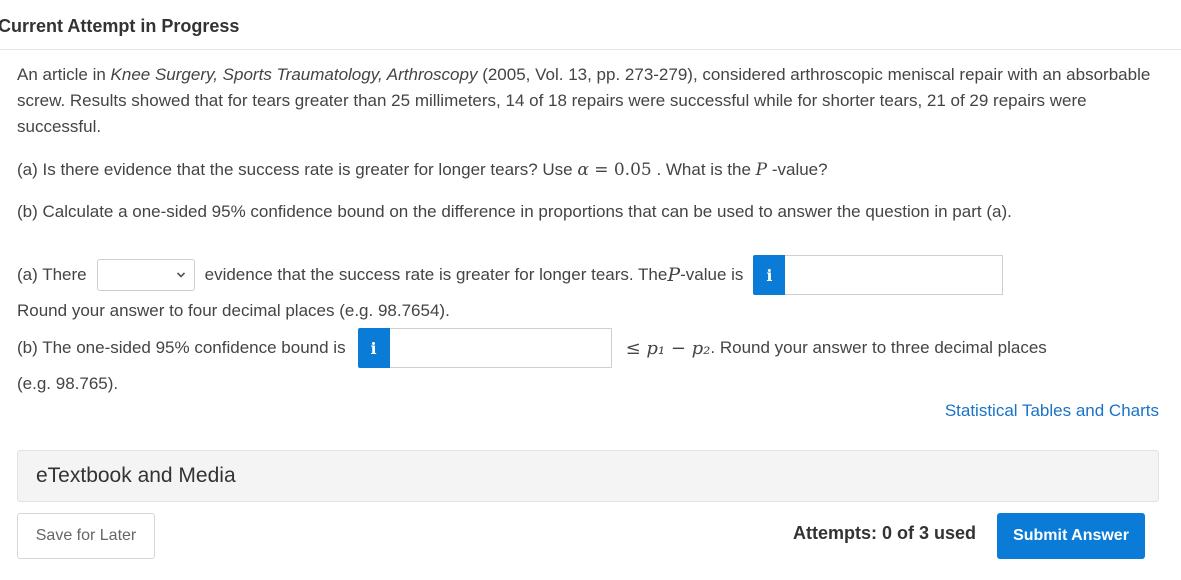 The image size is (1181, 580). I want to click on part-a-question-end: -value?, so click(797, 169).